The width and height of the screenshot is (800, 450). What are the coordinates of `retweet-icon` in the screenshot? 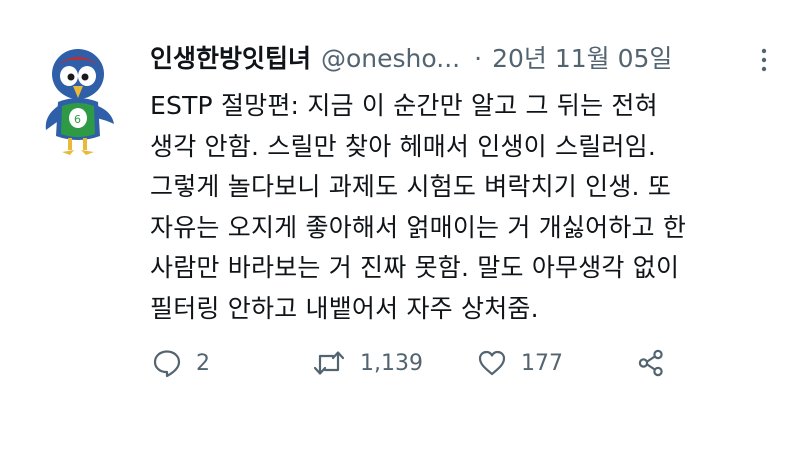 It's located at (329, 363).